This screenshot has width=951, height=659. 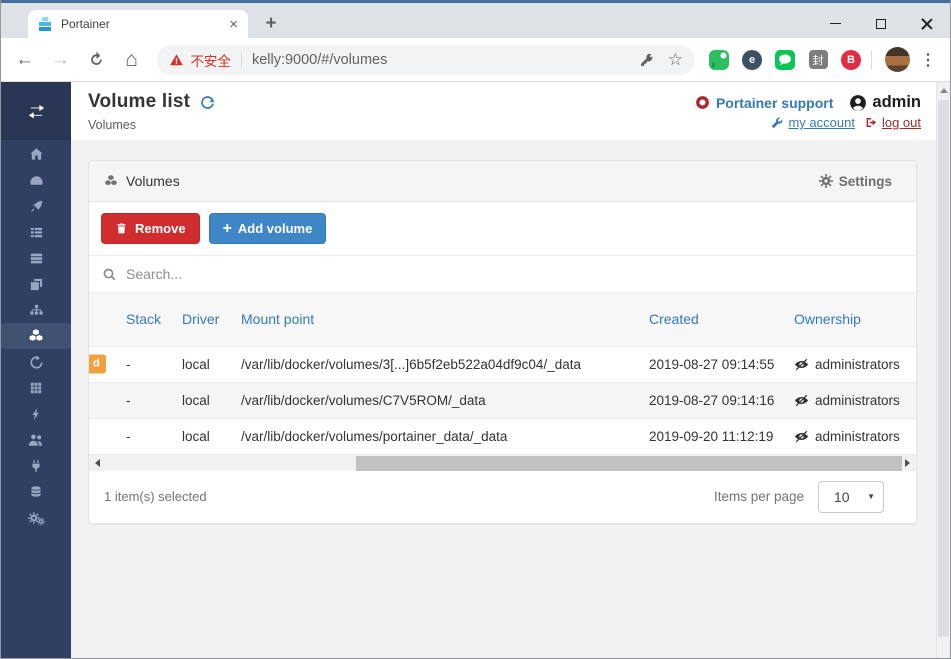 I want to click on portainer-support-link: Portainer support, so click(x=774, y=103).